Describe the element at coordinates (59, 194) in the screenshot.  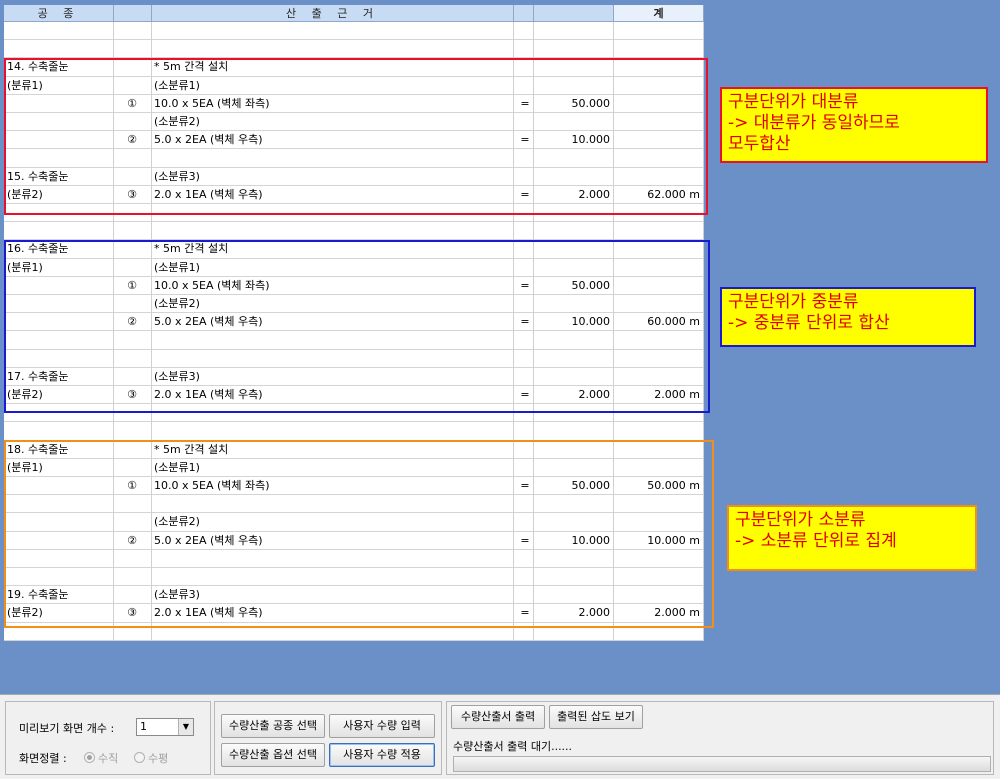
I see `cell-work-type: (분류2)` at that location.